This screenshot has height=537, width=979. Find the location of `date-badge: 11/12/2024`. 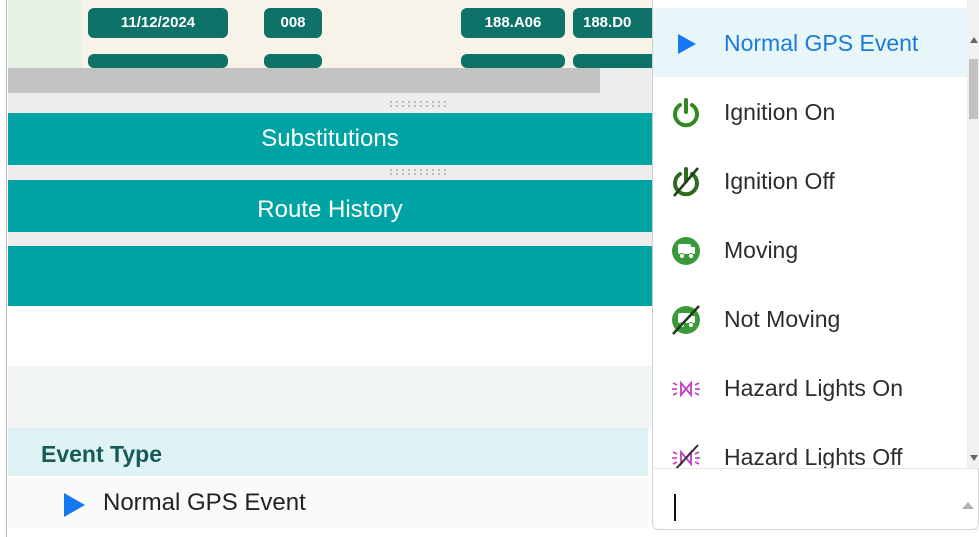

date-badge: 11/12/2024 is located at coordinates (158, 23).